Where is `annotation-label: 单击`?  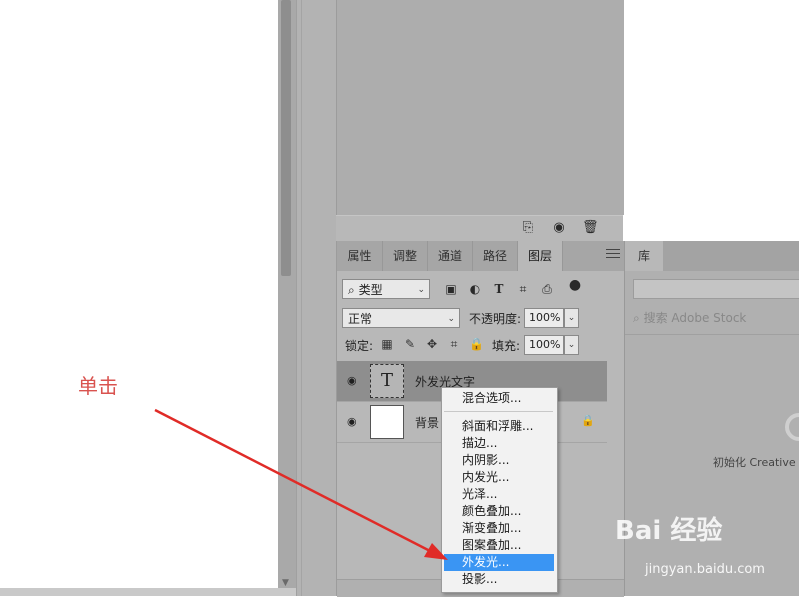 annotation-label: 单击 is located at coordinates (98, 386).